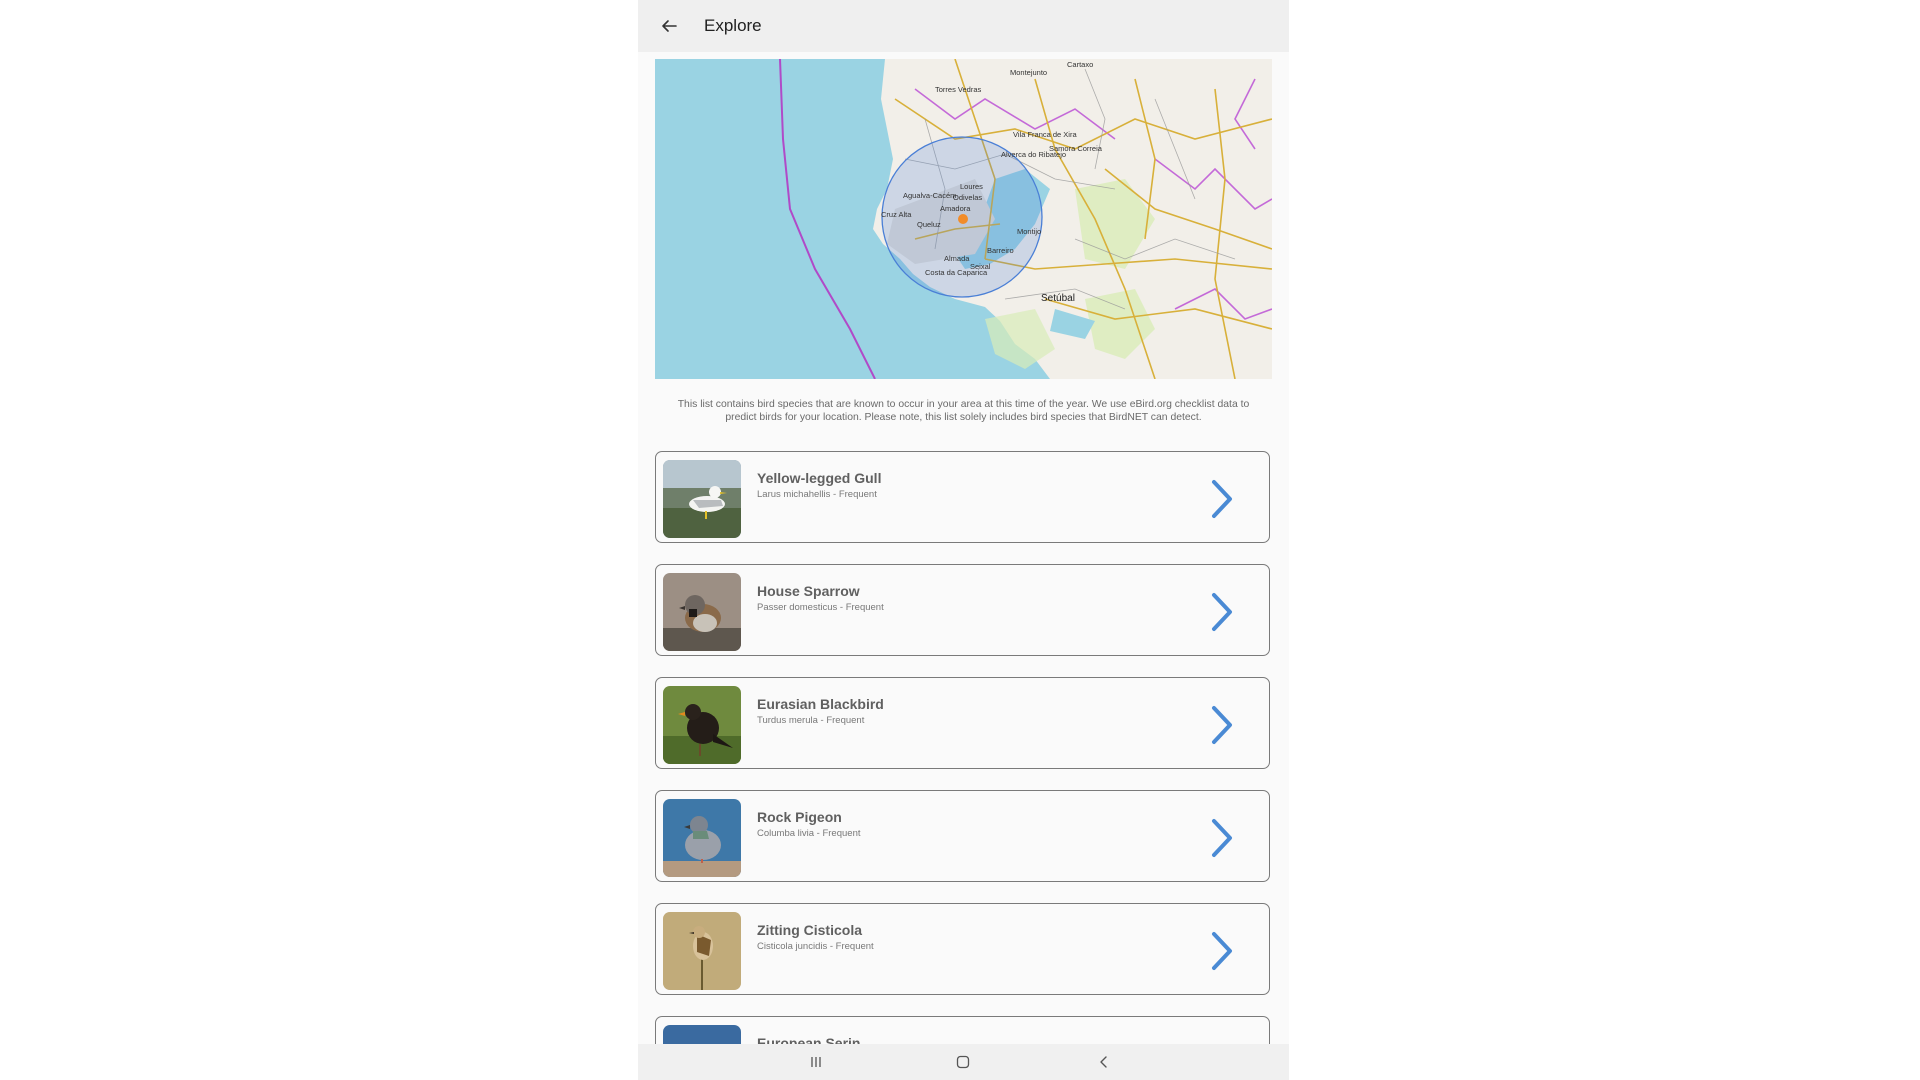 This screenshot has width=1920, height=1080. I want to click on home-icon, so click(963, 1062).